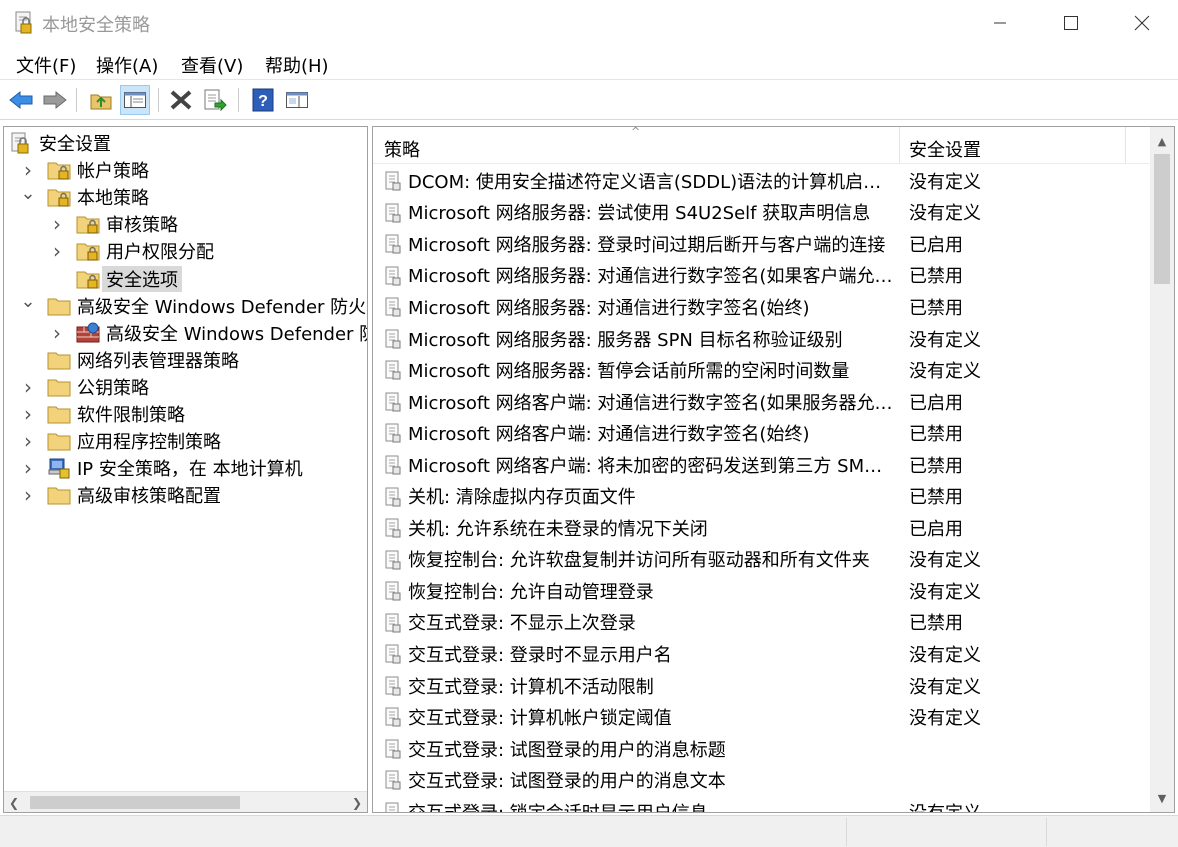 This screenshot has width=1178, height=847. Describe the element at coordinates (761, 528) in the screenshot. I see `policy-row: 关机: 允许系统在未登录的情况下关闭 已启用` at that location.